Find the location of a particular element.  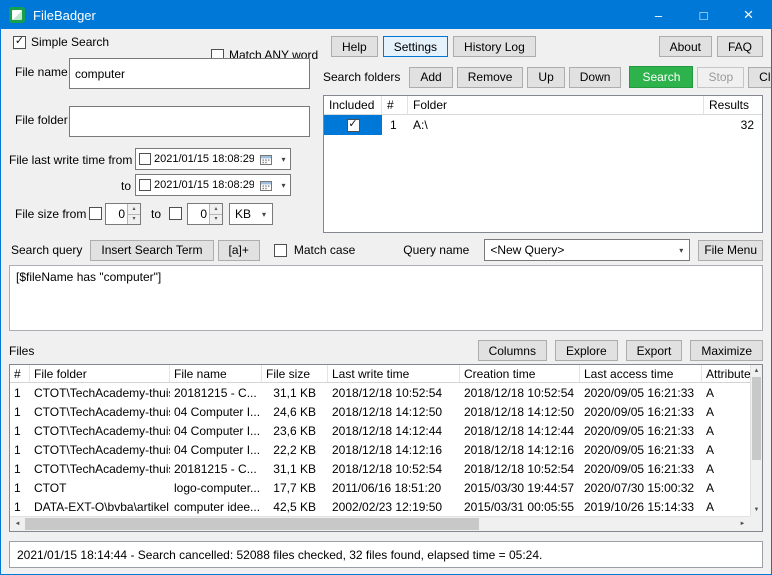

date-to-checkbox is located at coordinates (145, 185).